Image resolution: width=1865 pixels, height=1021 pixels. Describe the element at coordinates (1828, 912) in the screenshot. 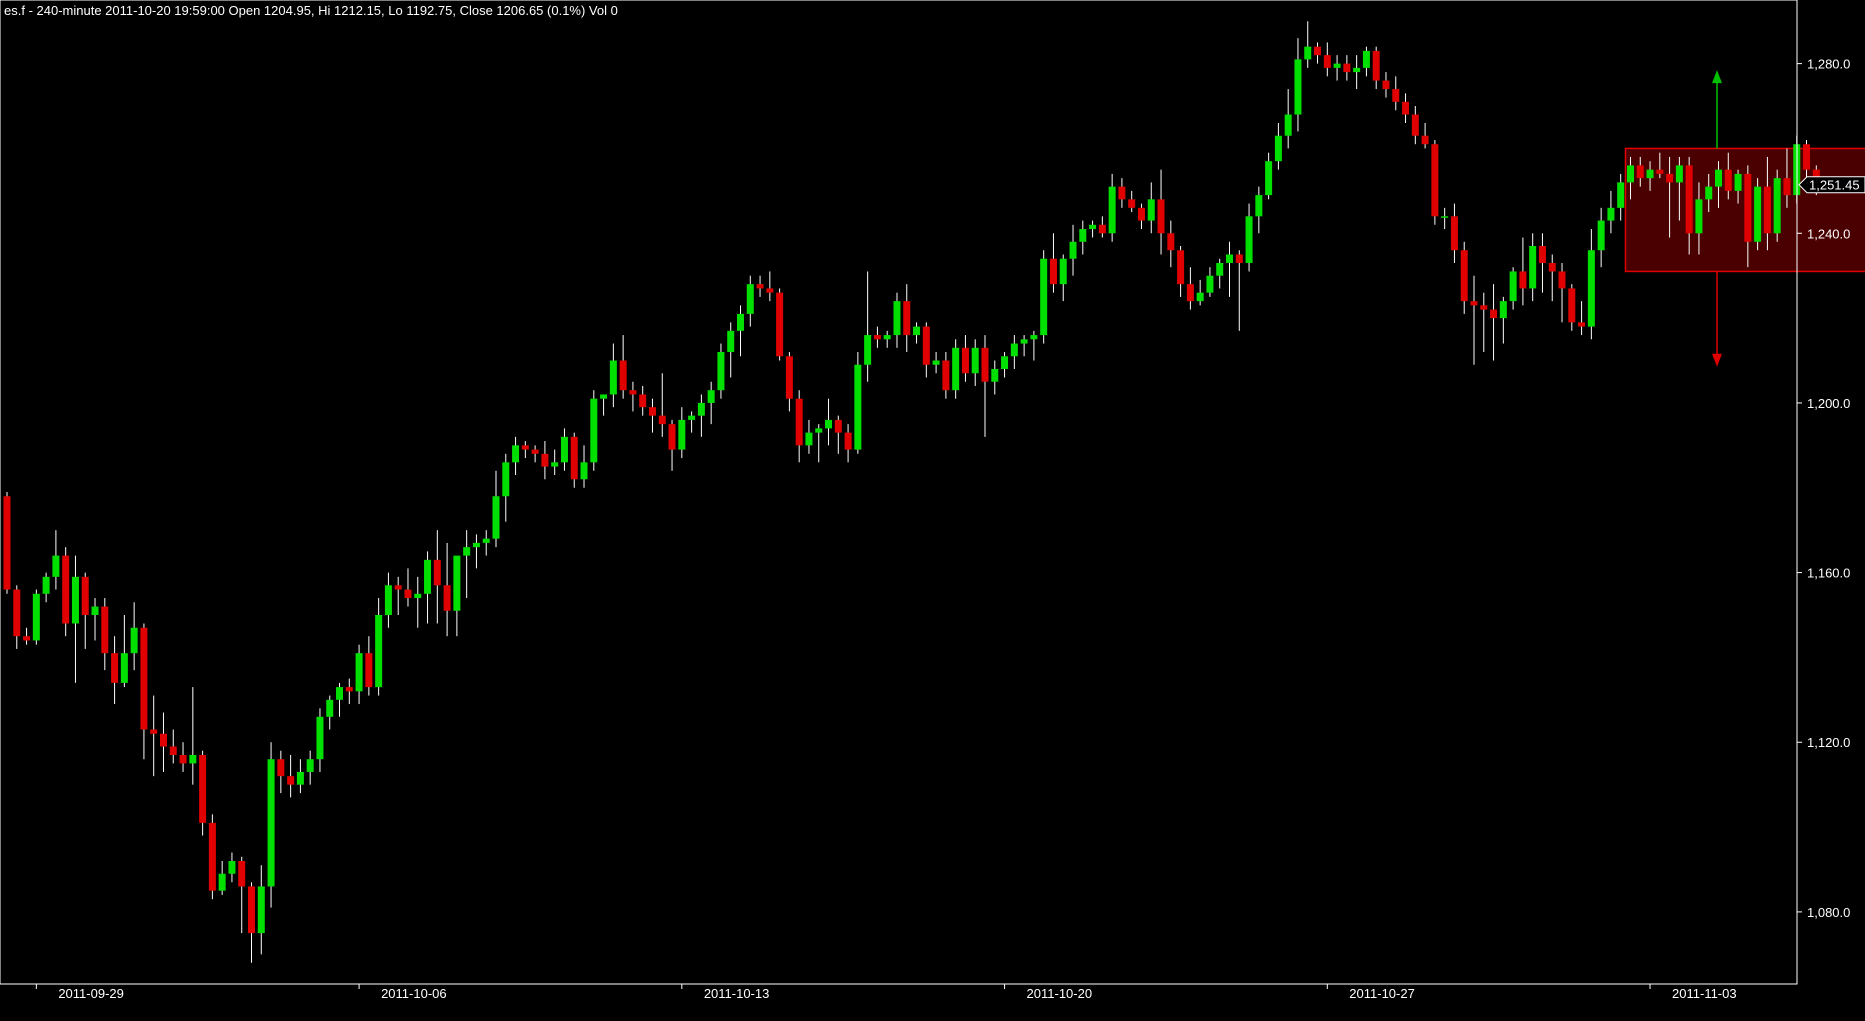

I see `y-tick-label: 1,080.0` at that location.